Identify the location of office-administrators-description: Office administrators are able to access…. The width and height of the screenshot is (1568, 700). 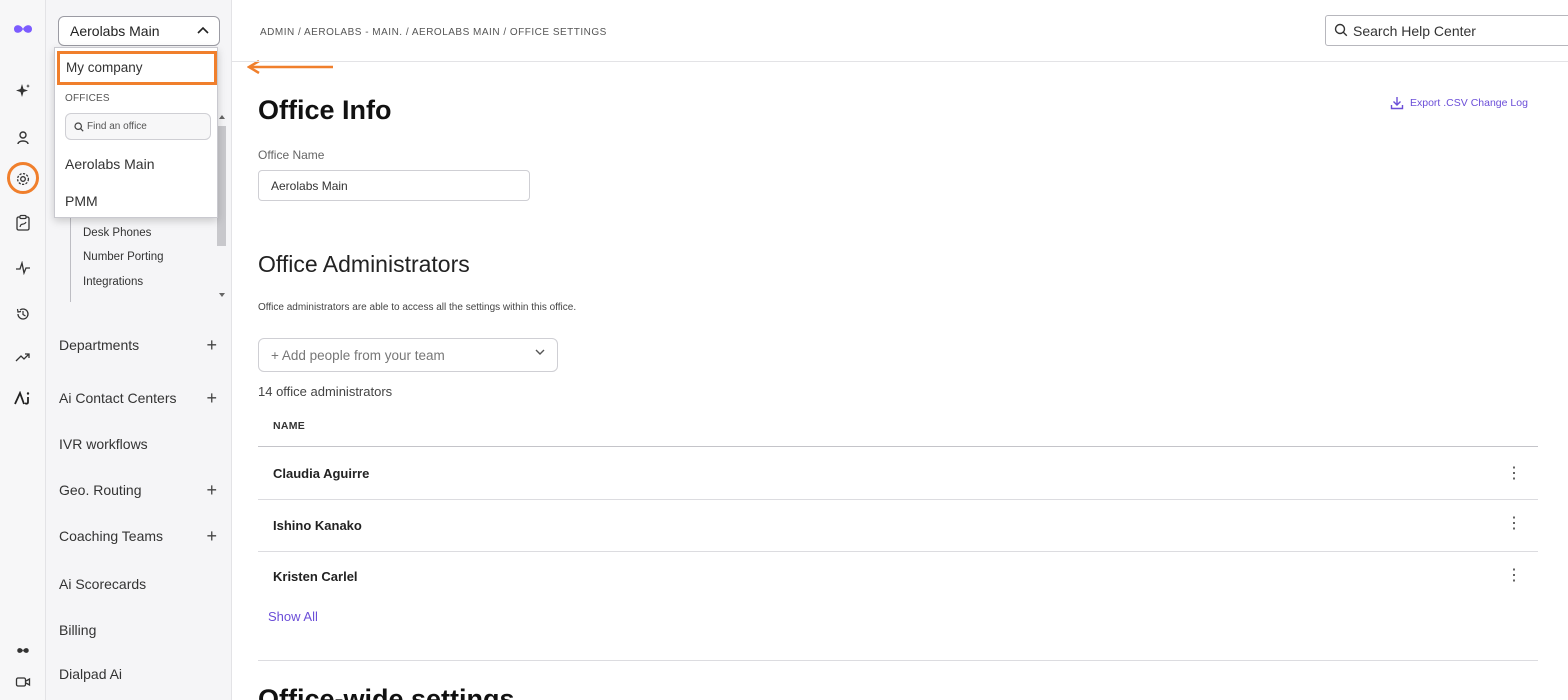
(417, 307).